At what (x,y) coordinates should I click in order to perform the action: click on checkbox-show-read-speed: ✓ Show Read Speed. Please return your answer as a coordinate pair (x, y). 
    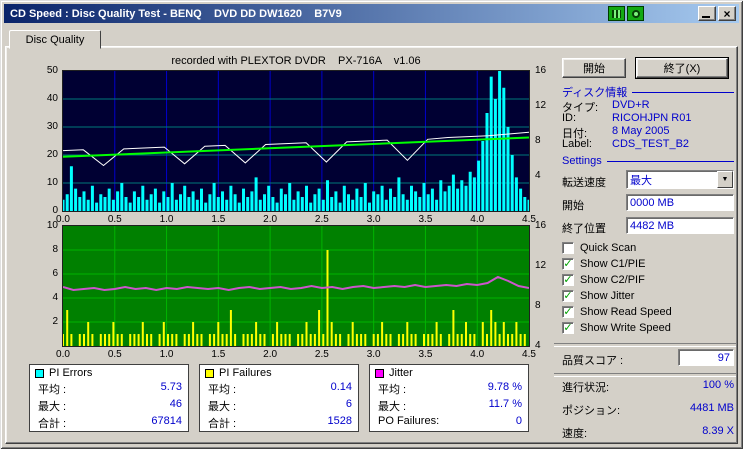
    Looking at the image, I should click on (617, 312).